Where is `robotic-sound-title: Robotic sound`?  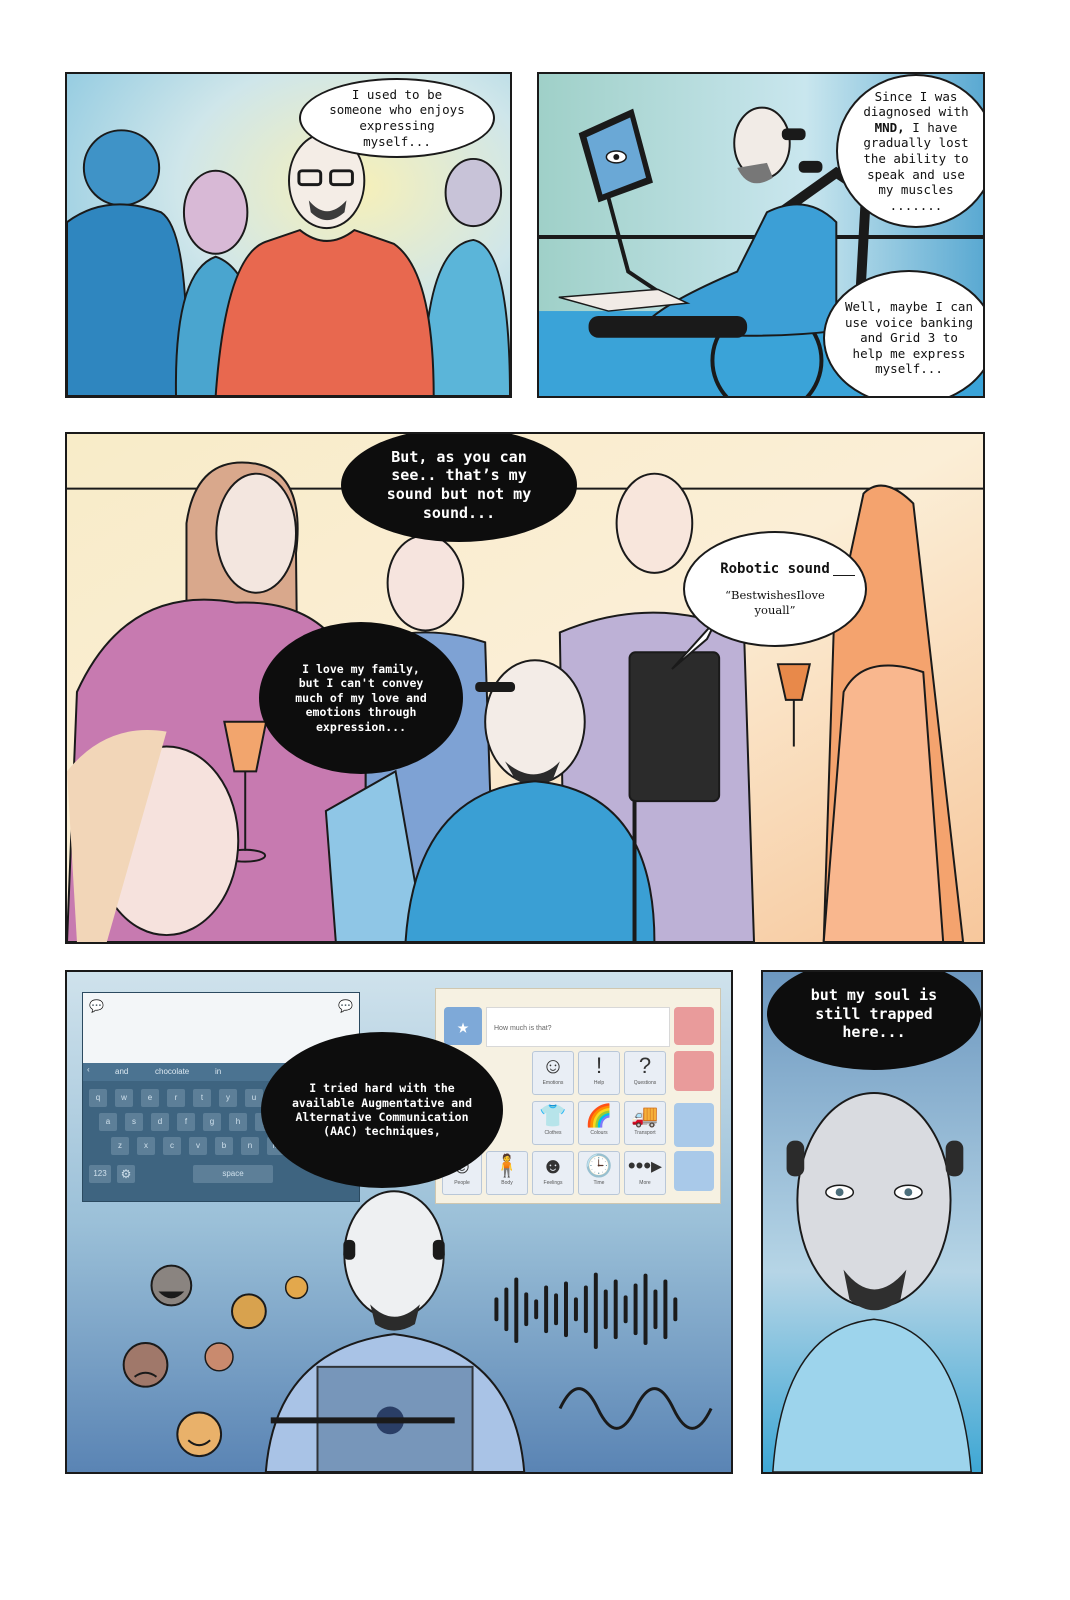 robotic-sound-title: Robotic sound is located at coordinates (775, 568).